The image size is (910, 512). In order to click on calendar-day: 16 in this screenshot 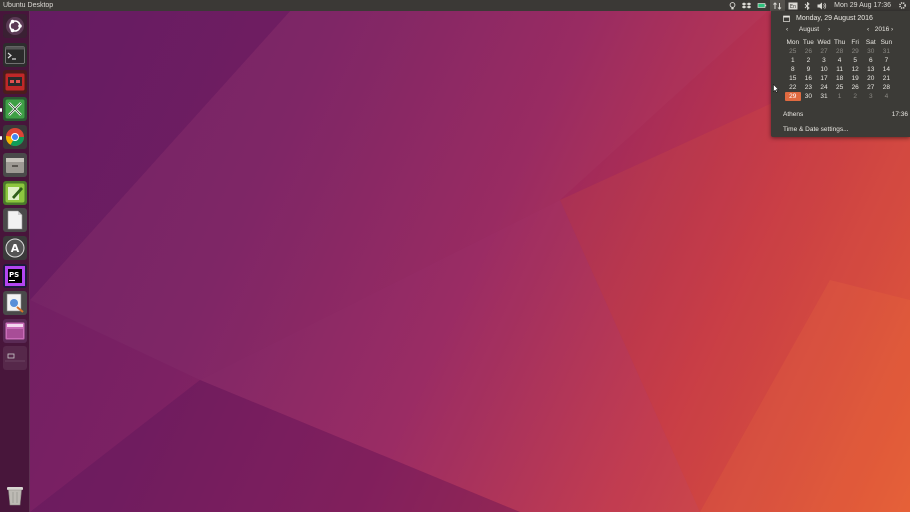, I will do `click(809, 78)`.